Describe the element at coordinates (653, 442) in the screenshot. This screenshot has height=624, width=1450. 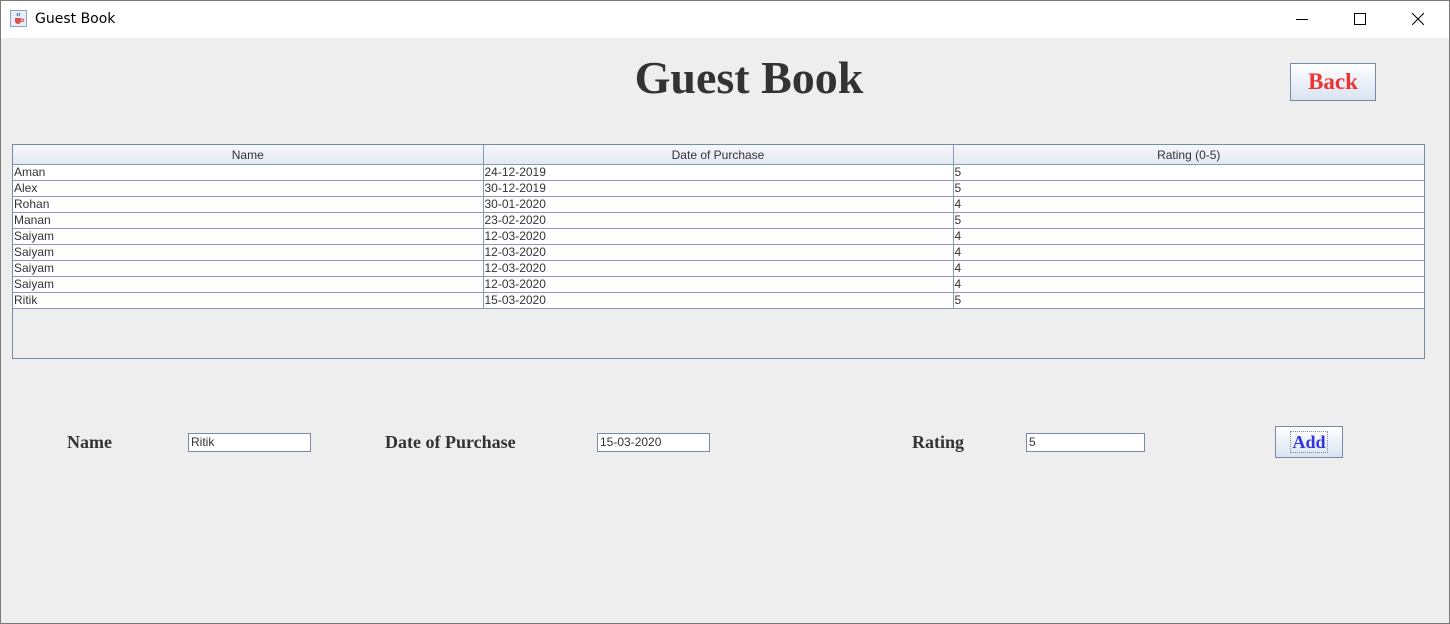
I see `date-of-purchase-field: 15-03-2020` at that location.